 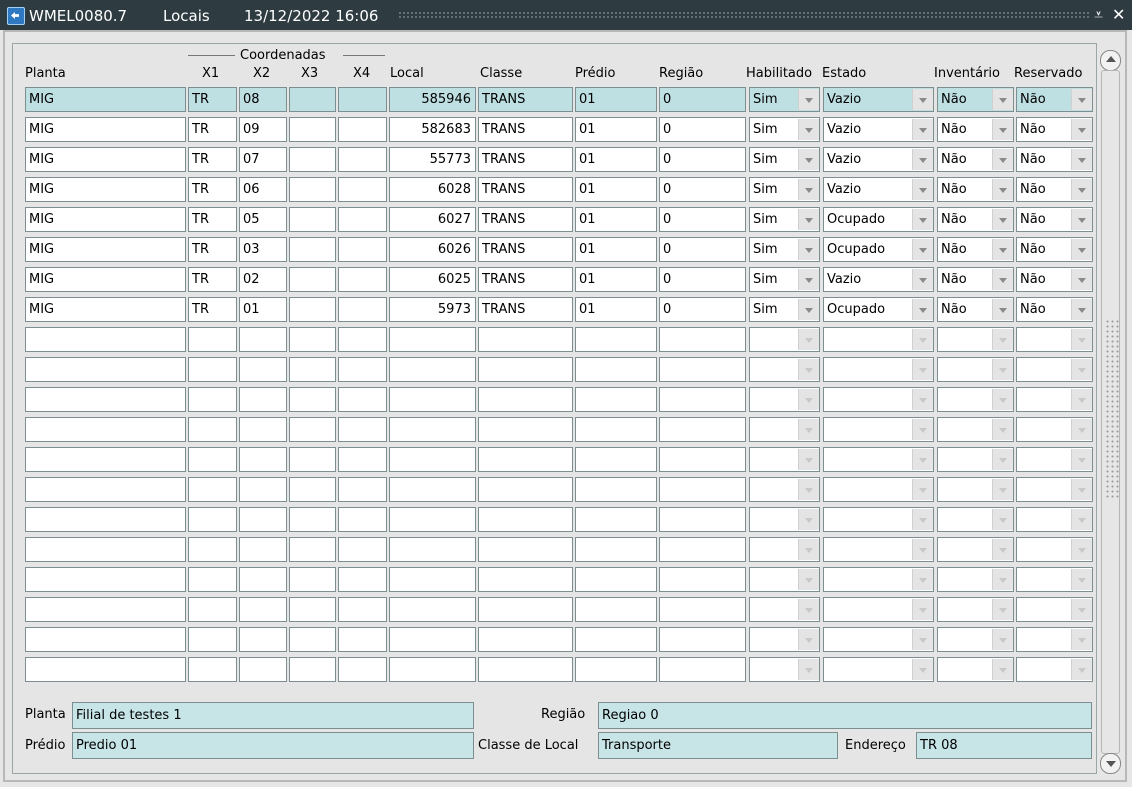 I want to click on scroll-down-icon, so click(x=1110, y=763).